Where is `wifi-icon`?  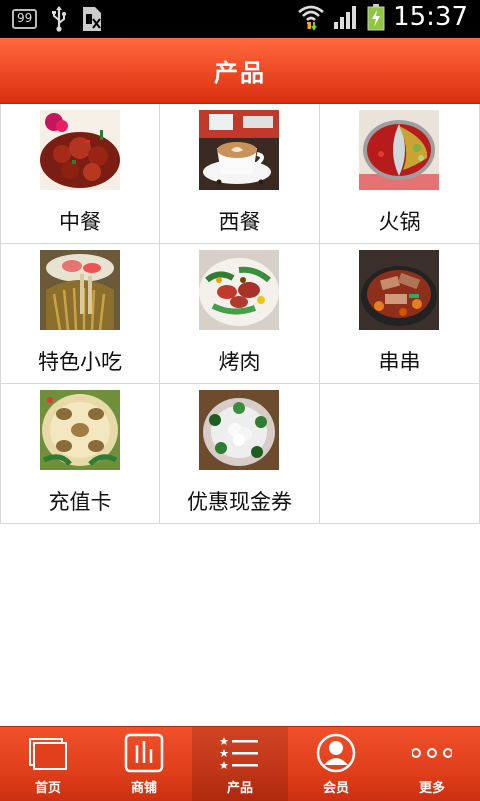
wifi-icon is located at coordinates (311, 18).